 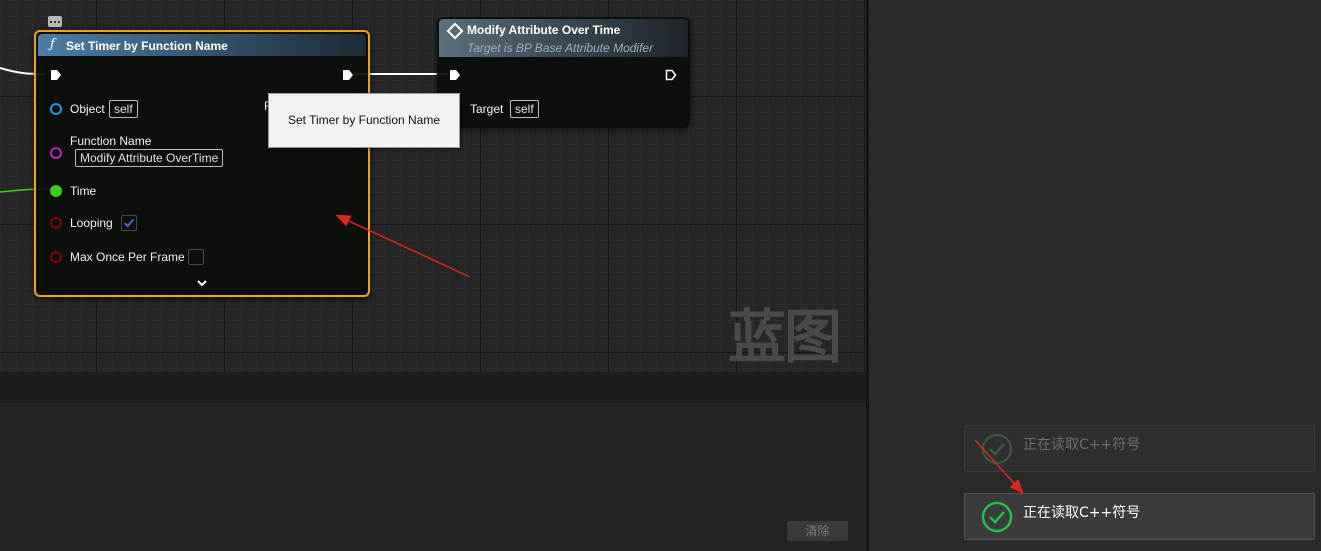 I want to click on function-name-pin-row: Function Name Modify Attribute OverTime, so click(x=155, y=151).